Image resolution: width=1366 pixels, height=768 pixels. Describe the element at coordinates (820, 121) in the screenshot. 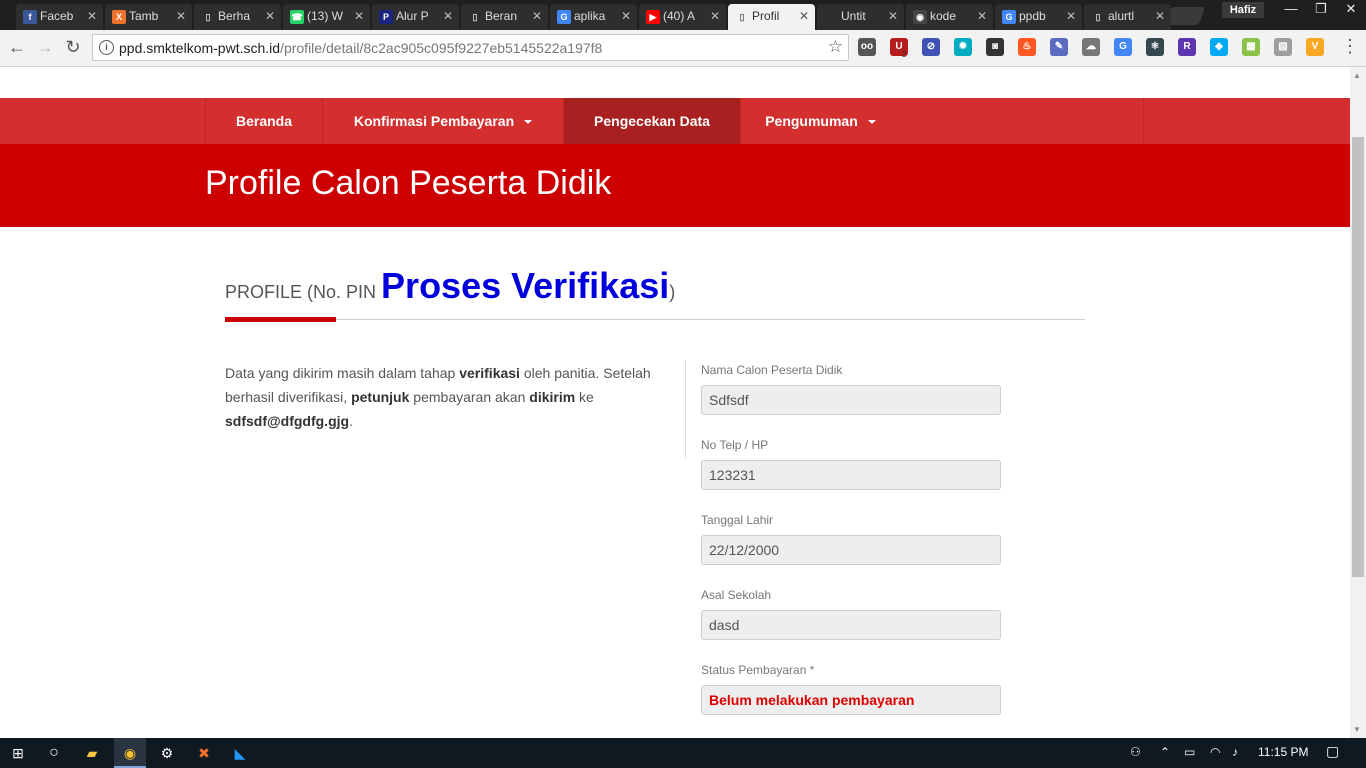

I see `nav-item-pengumuman: Pengumuman` at that location.